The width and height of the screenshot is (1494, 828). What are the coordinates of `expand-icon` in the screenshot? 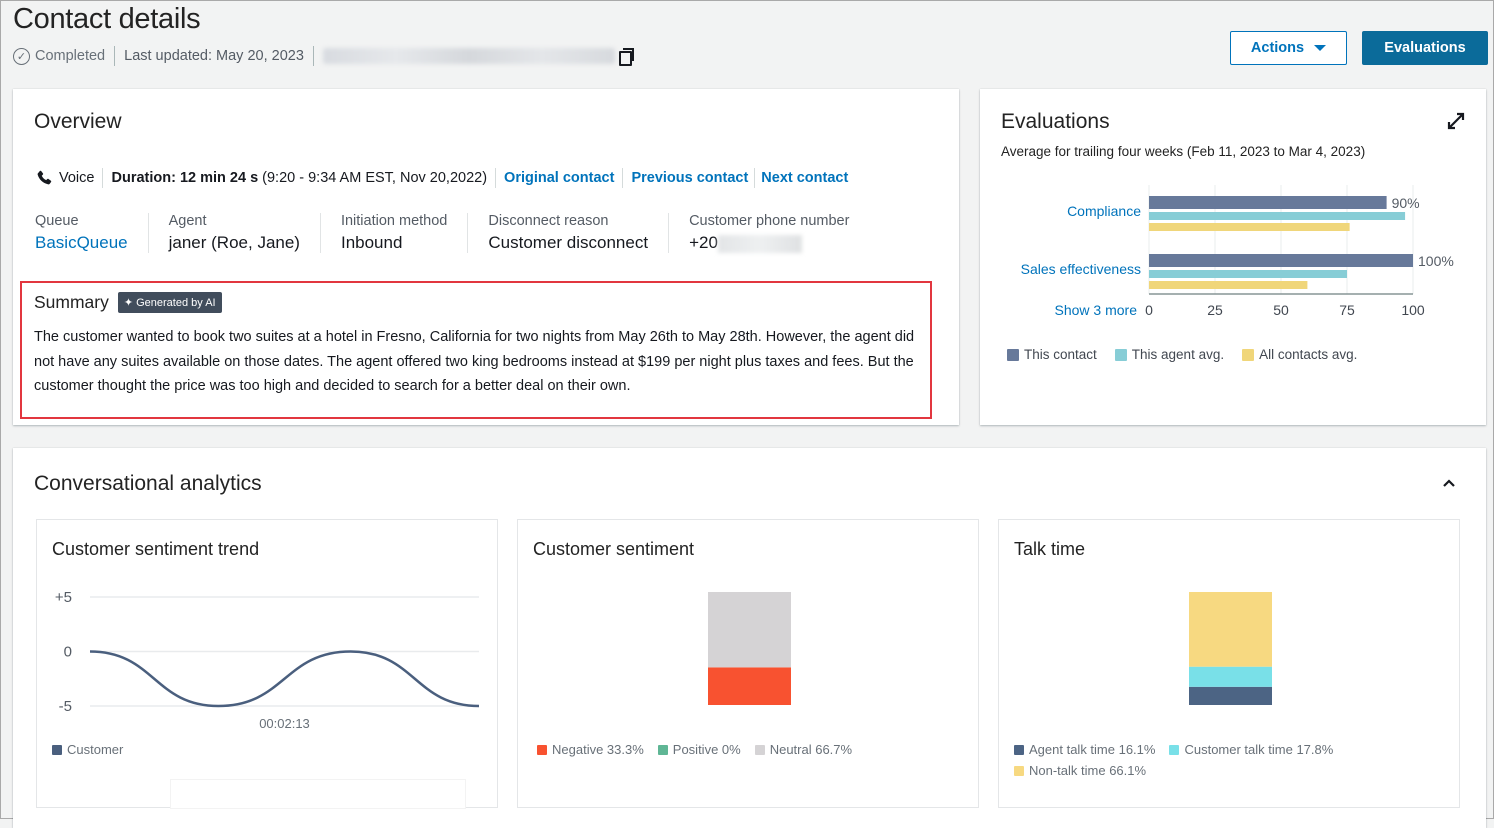 It's located at (1456, 121).